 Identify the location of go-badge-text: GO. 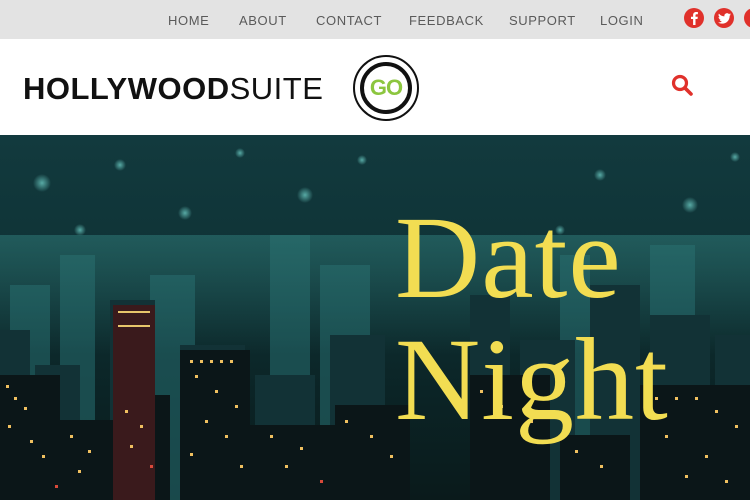
(386, 87).